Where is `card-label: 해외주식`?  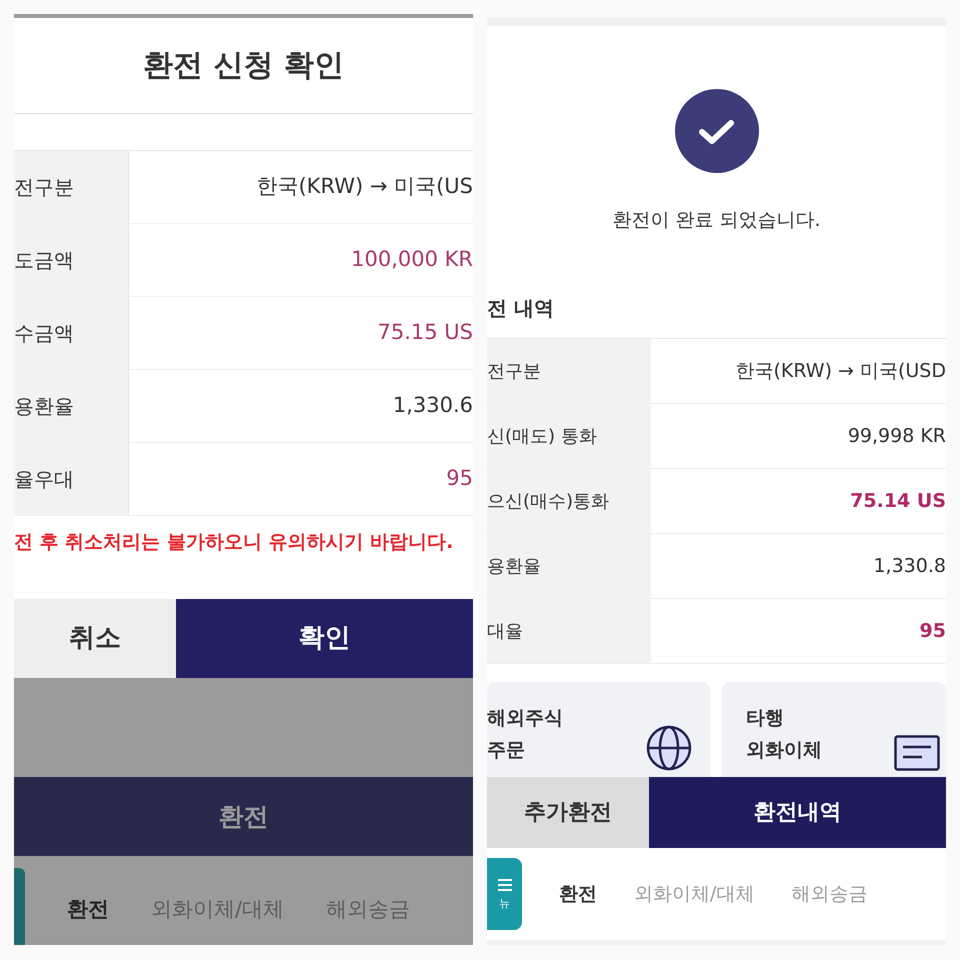 card-label: 해외주식 is located at coordinates (525, 718).